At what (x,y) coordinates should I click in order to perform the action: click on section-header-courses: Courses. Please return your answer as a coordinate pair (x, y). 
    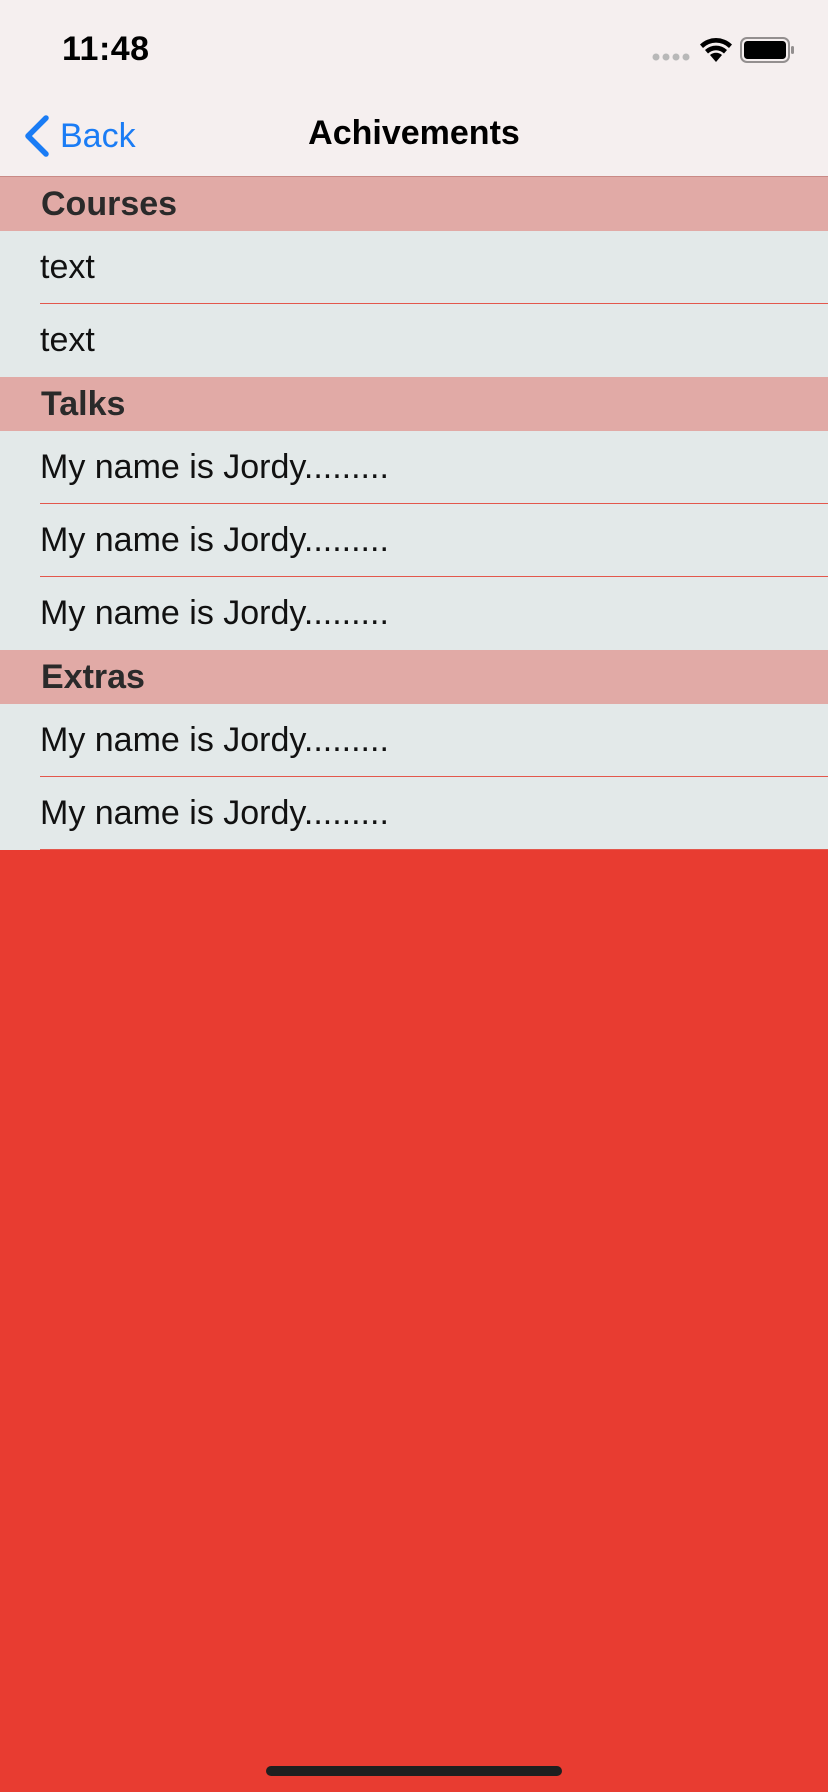
    Looking at the image, I should click on (414, 204).